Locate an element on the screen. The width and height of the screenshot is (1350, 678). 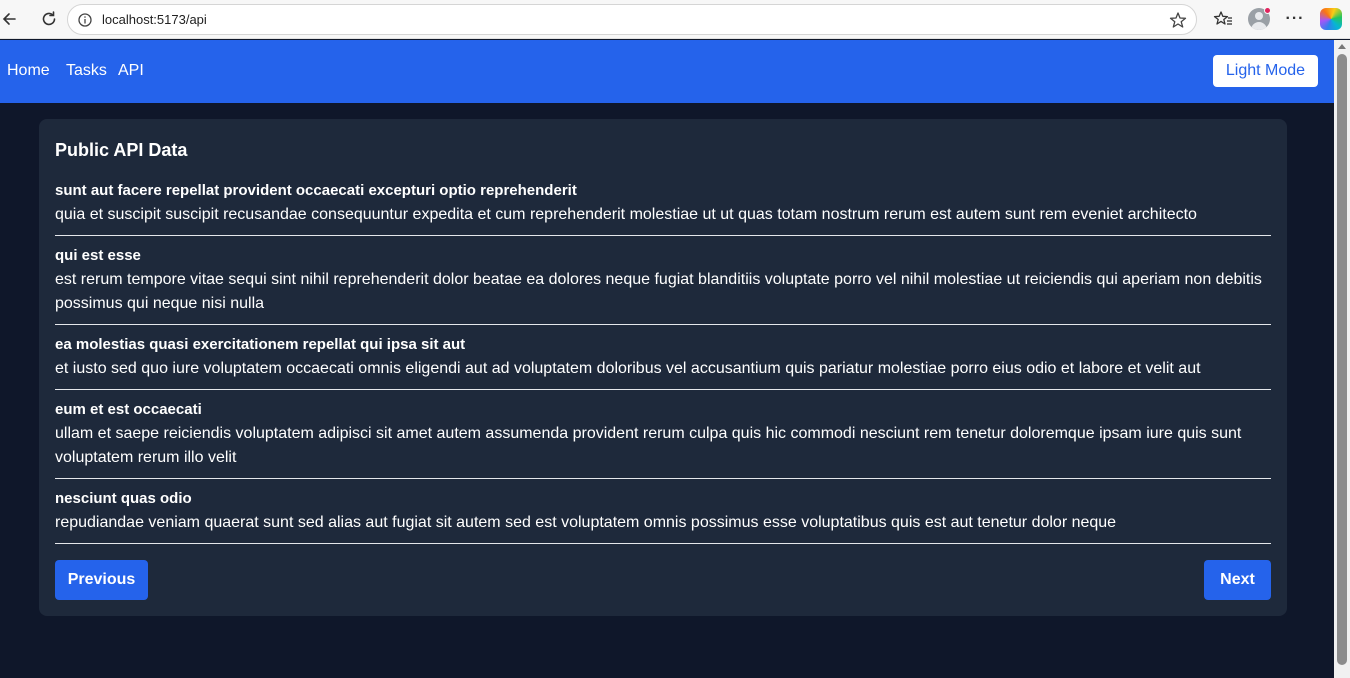
nav-link-tasks: Tasks is located at coordinates (86, 71).